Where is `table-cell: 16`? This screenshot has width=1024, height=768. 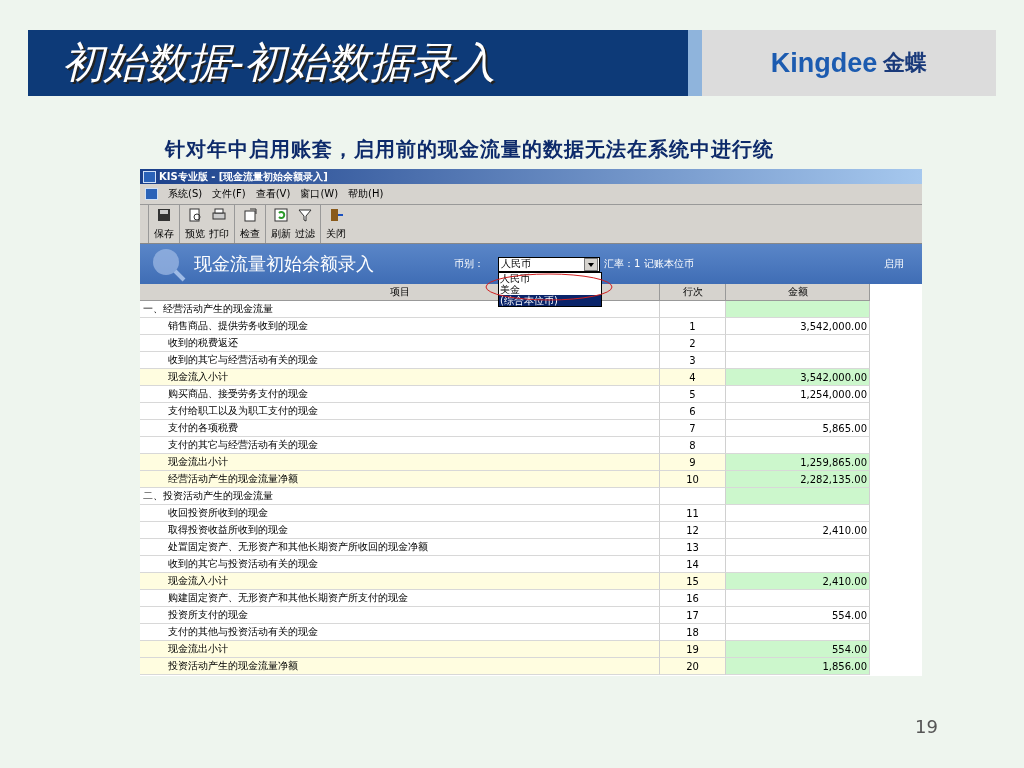 table-cell: 16 is located at coordinates (693, 598).